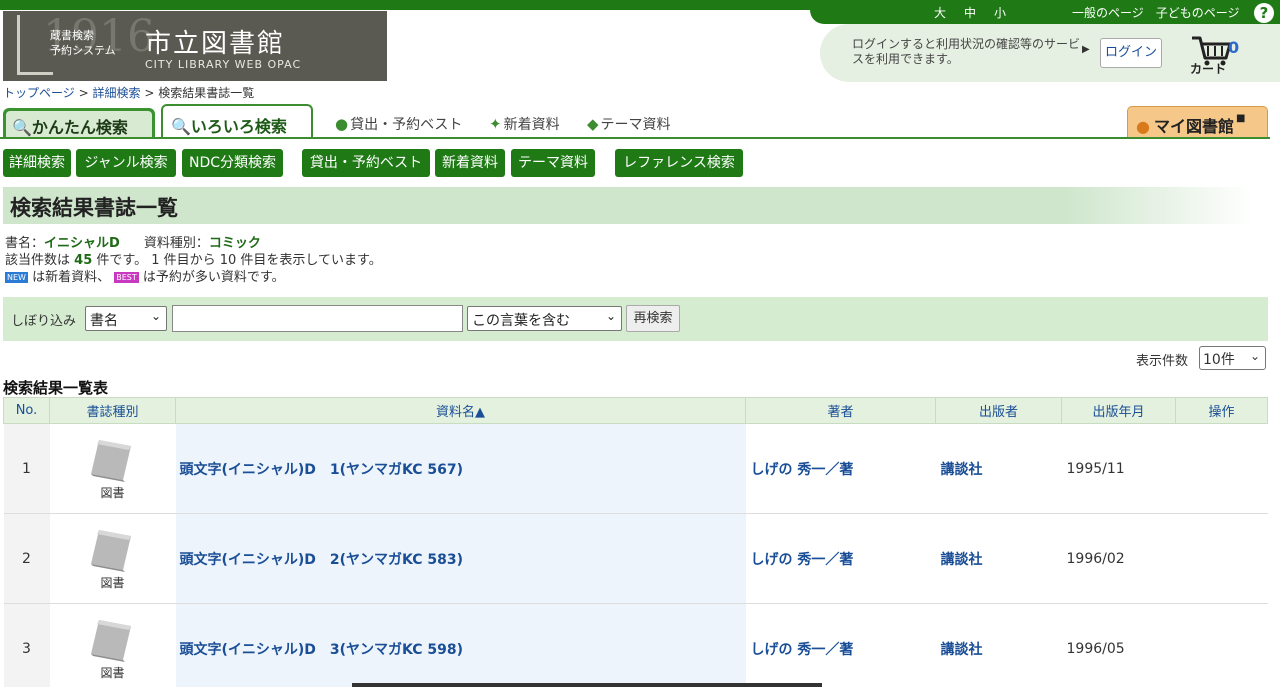 The width and height of the screenshot is (1280, 687). Describe the element at coordinates (679, 163) in the screenshot. I see `reference-search-button: レファレンス検索` at that location.